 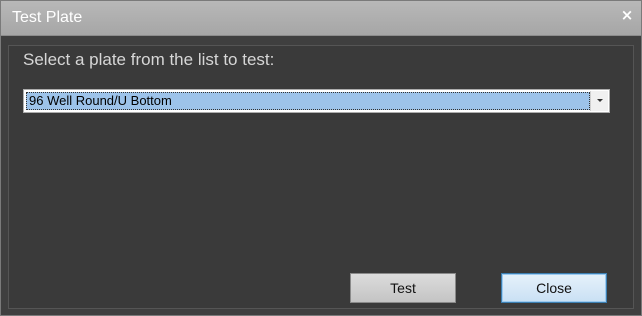 I want to click on chevron-down-icon, so click(x=600, y=100).